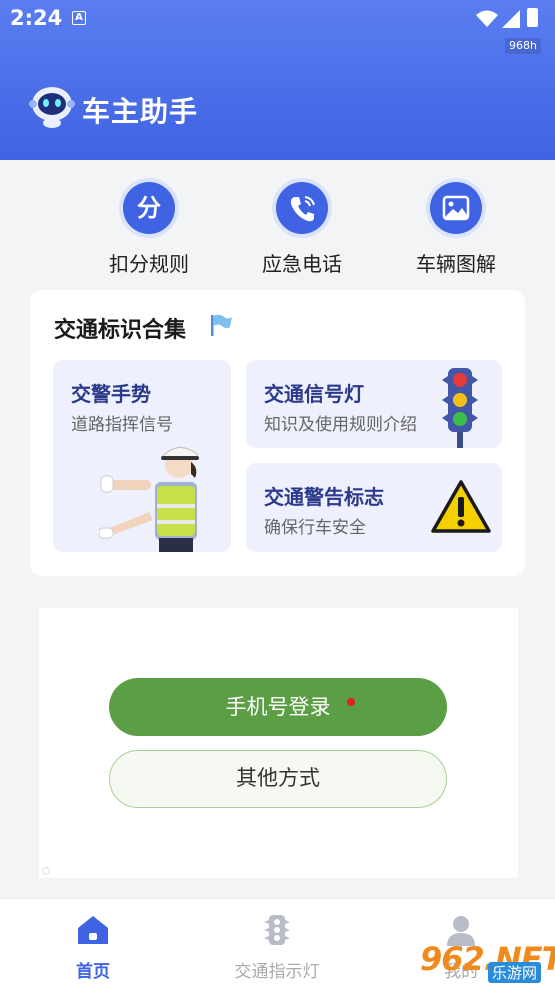 This screenshot has width=555, height=988. I want to click on tile-police-gestures: 交警手势 道路指挥信号, so click(142, 456).